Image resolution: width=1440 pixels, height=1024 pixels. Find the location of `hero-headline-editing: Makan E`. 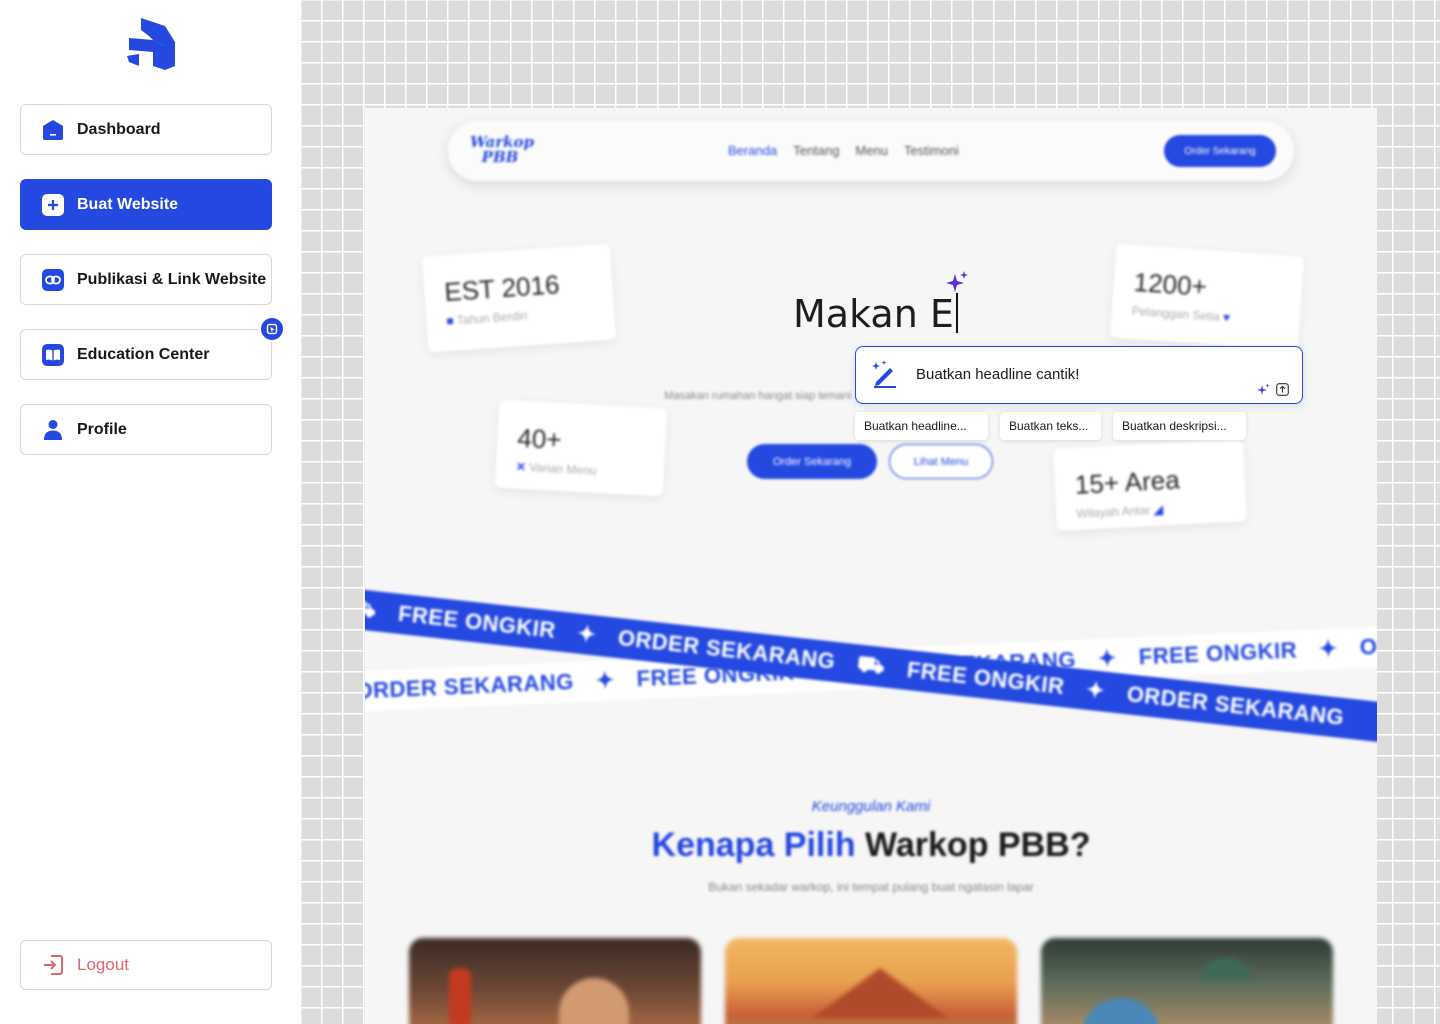

hero-headline-editing: Makan E is located at coordinates (875, 314).